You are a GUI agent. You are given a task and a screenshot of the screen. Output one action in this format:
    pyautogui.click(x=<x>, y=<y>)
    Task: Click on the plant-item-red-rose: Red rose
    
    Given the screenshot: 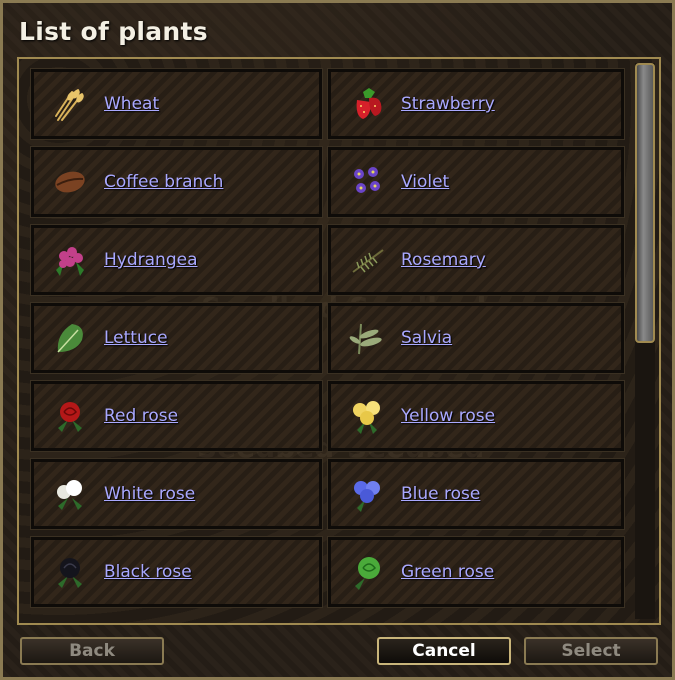 What is the action you would take?
    pyautogui.click(x=176, y=416)
    